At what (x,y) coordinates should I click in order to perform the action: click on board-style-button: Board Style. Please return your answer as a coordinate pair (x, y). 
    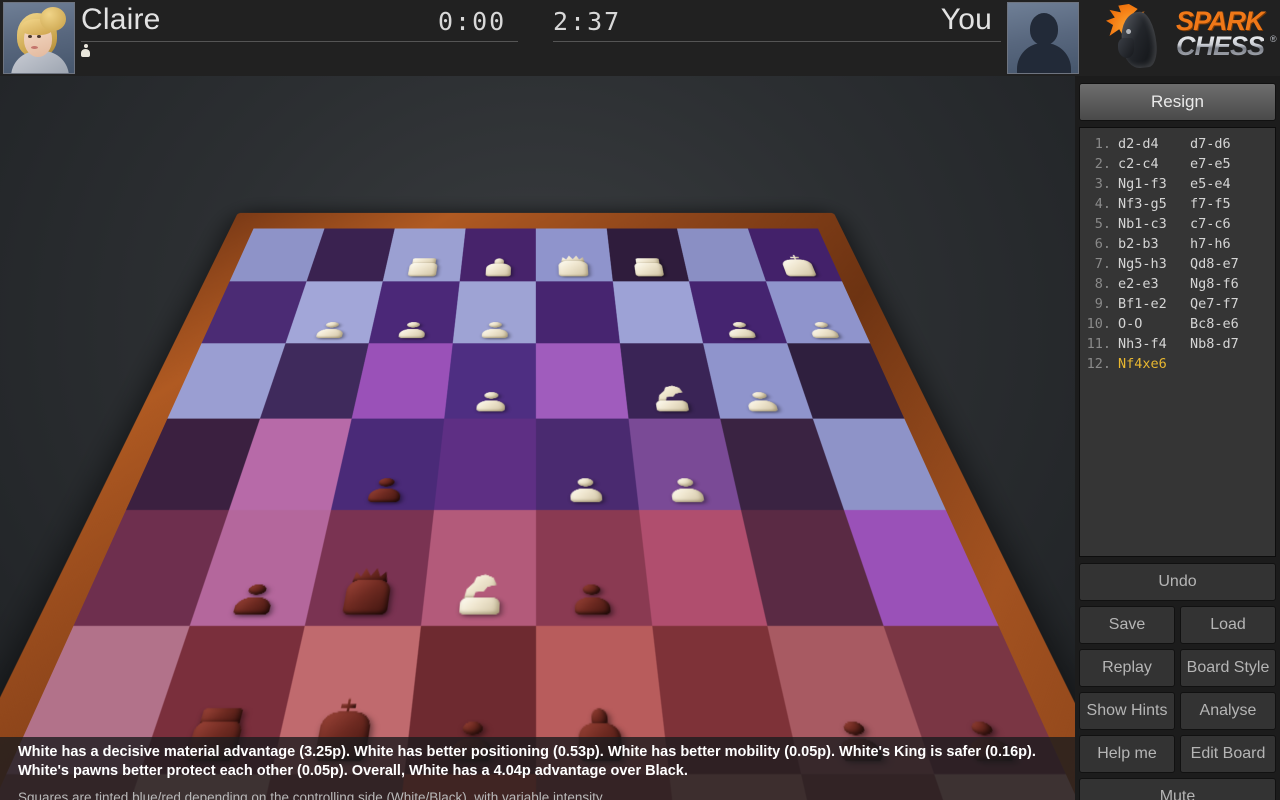
    Looking at the image, I should click on (1228, 668).